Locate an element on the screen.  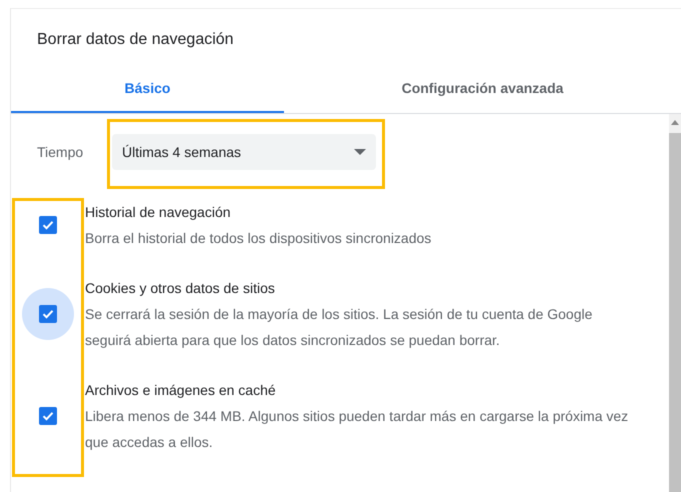
tab: Configuración avanzada is located at coordinates (482, 84).